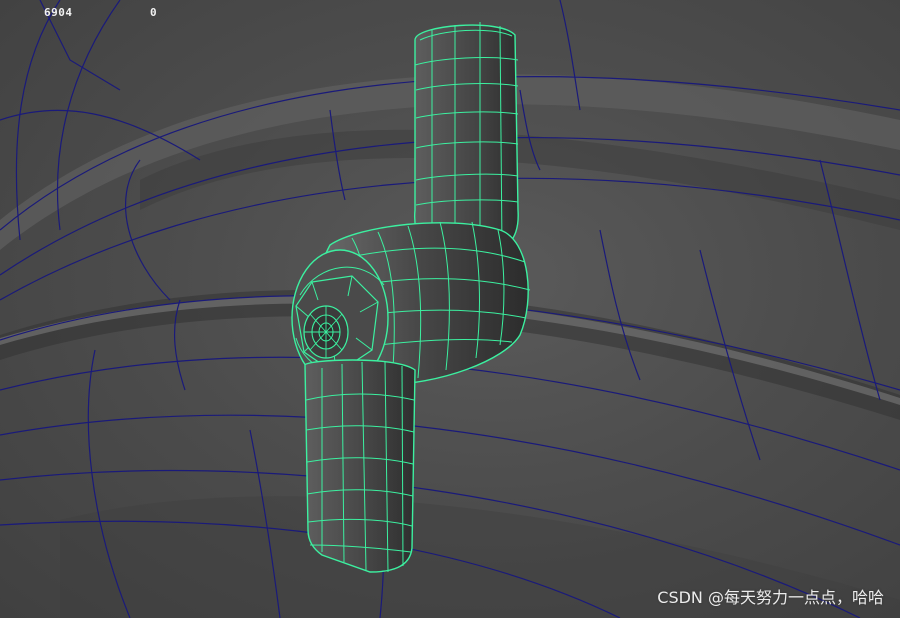 This screenshot has height=618, width=900. Describe the element at coordinates (360, 466) in the screenshot. I see `lower-handle` at that location.